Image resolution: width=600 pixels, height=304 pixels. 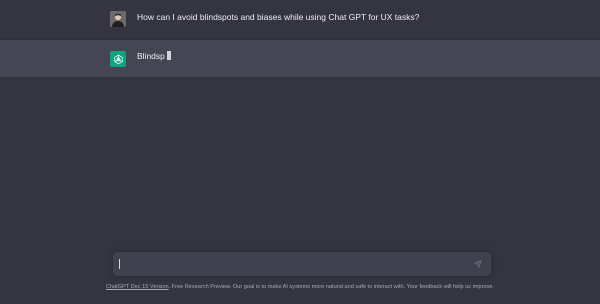 I want to click on message-composer, so click(x=302, y=264).